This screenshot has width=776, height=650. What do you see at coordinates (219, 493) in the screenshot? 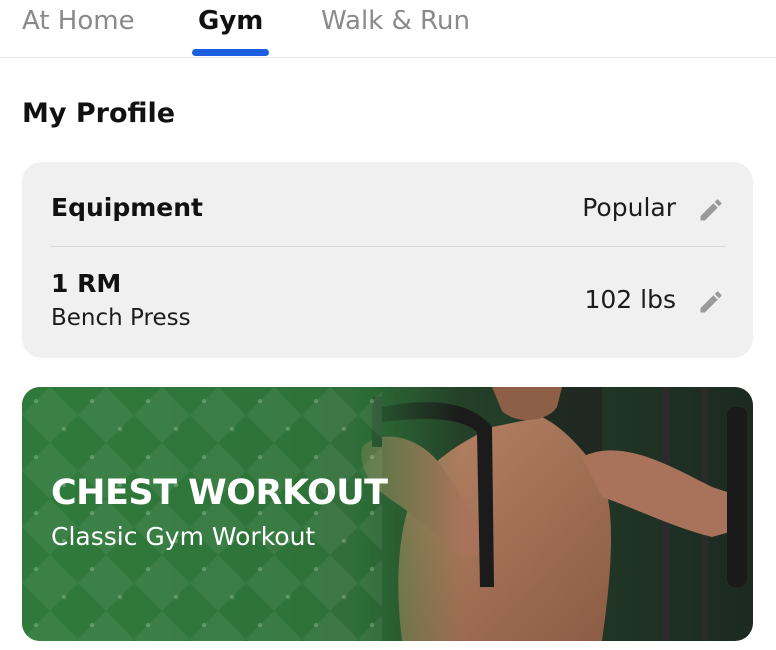
I see `workout-title: CHEST WORKOUT` at bounding box center [219, 493].